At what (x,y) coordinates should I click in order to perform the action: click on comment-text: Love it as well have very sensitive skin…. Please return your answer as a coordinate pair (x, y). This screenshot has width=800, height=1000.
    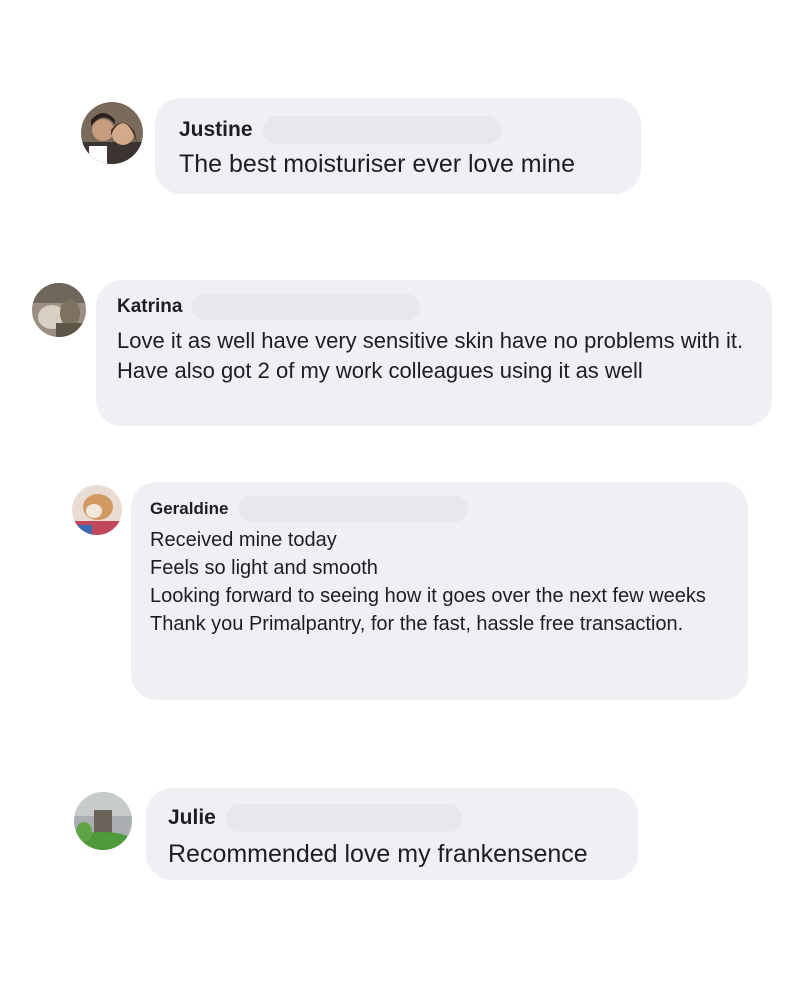
    Looking at the image, I should click on (430, 355).